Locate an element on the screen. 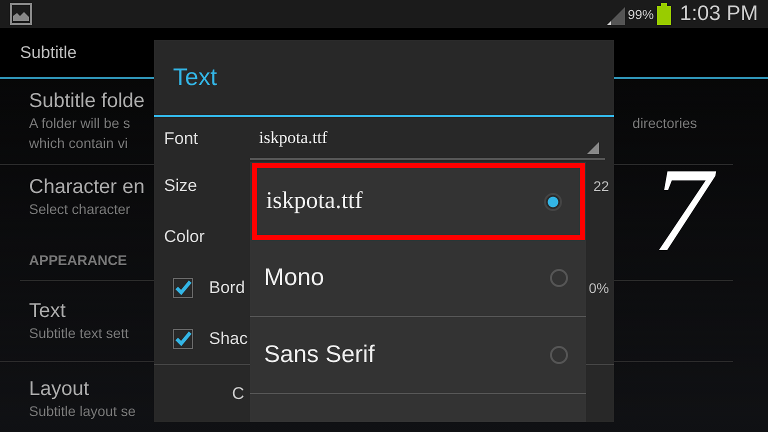 This screenshot has width=768, height=432. cancel-button: C is located at coordinates (199, 393).